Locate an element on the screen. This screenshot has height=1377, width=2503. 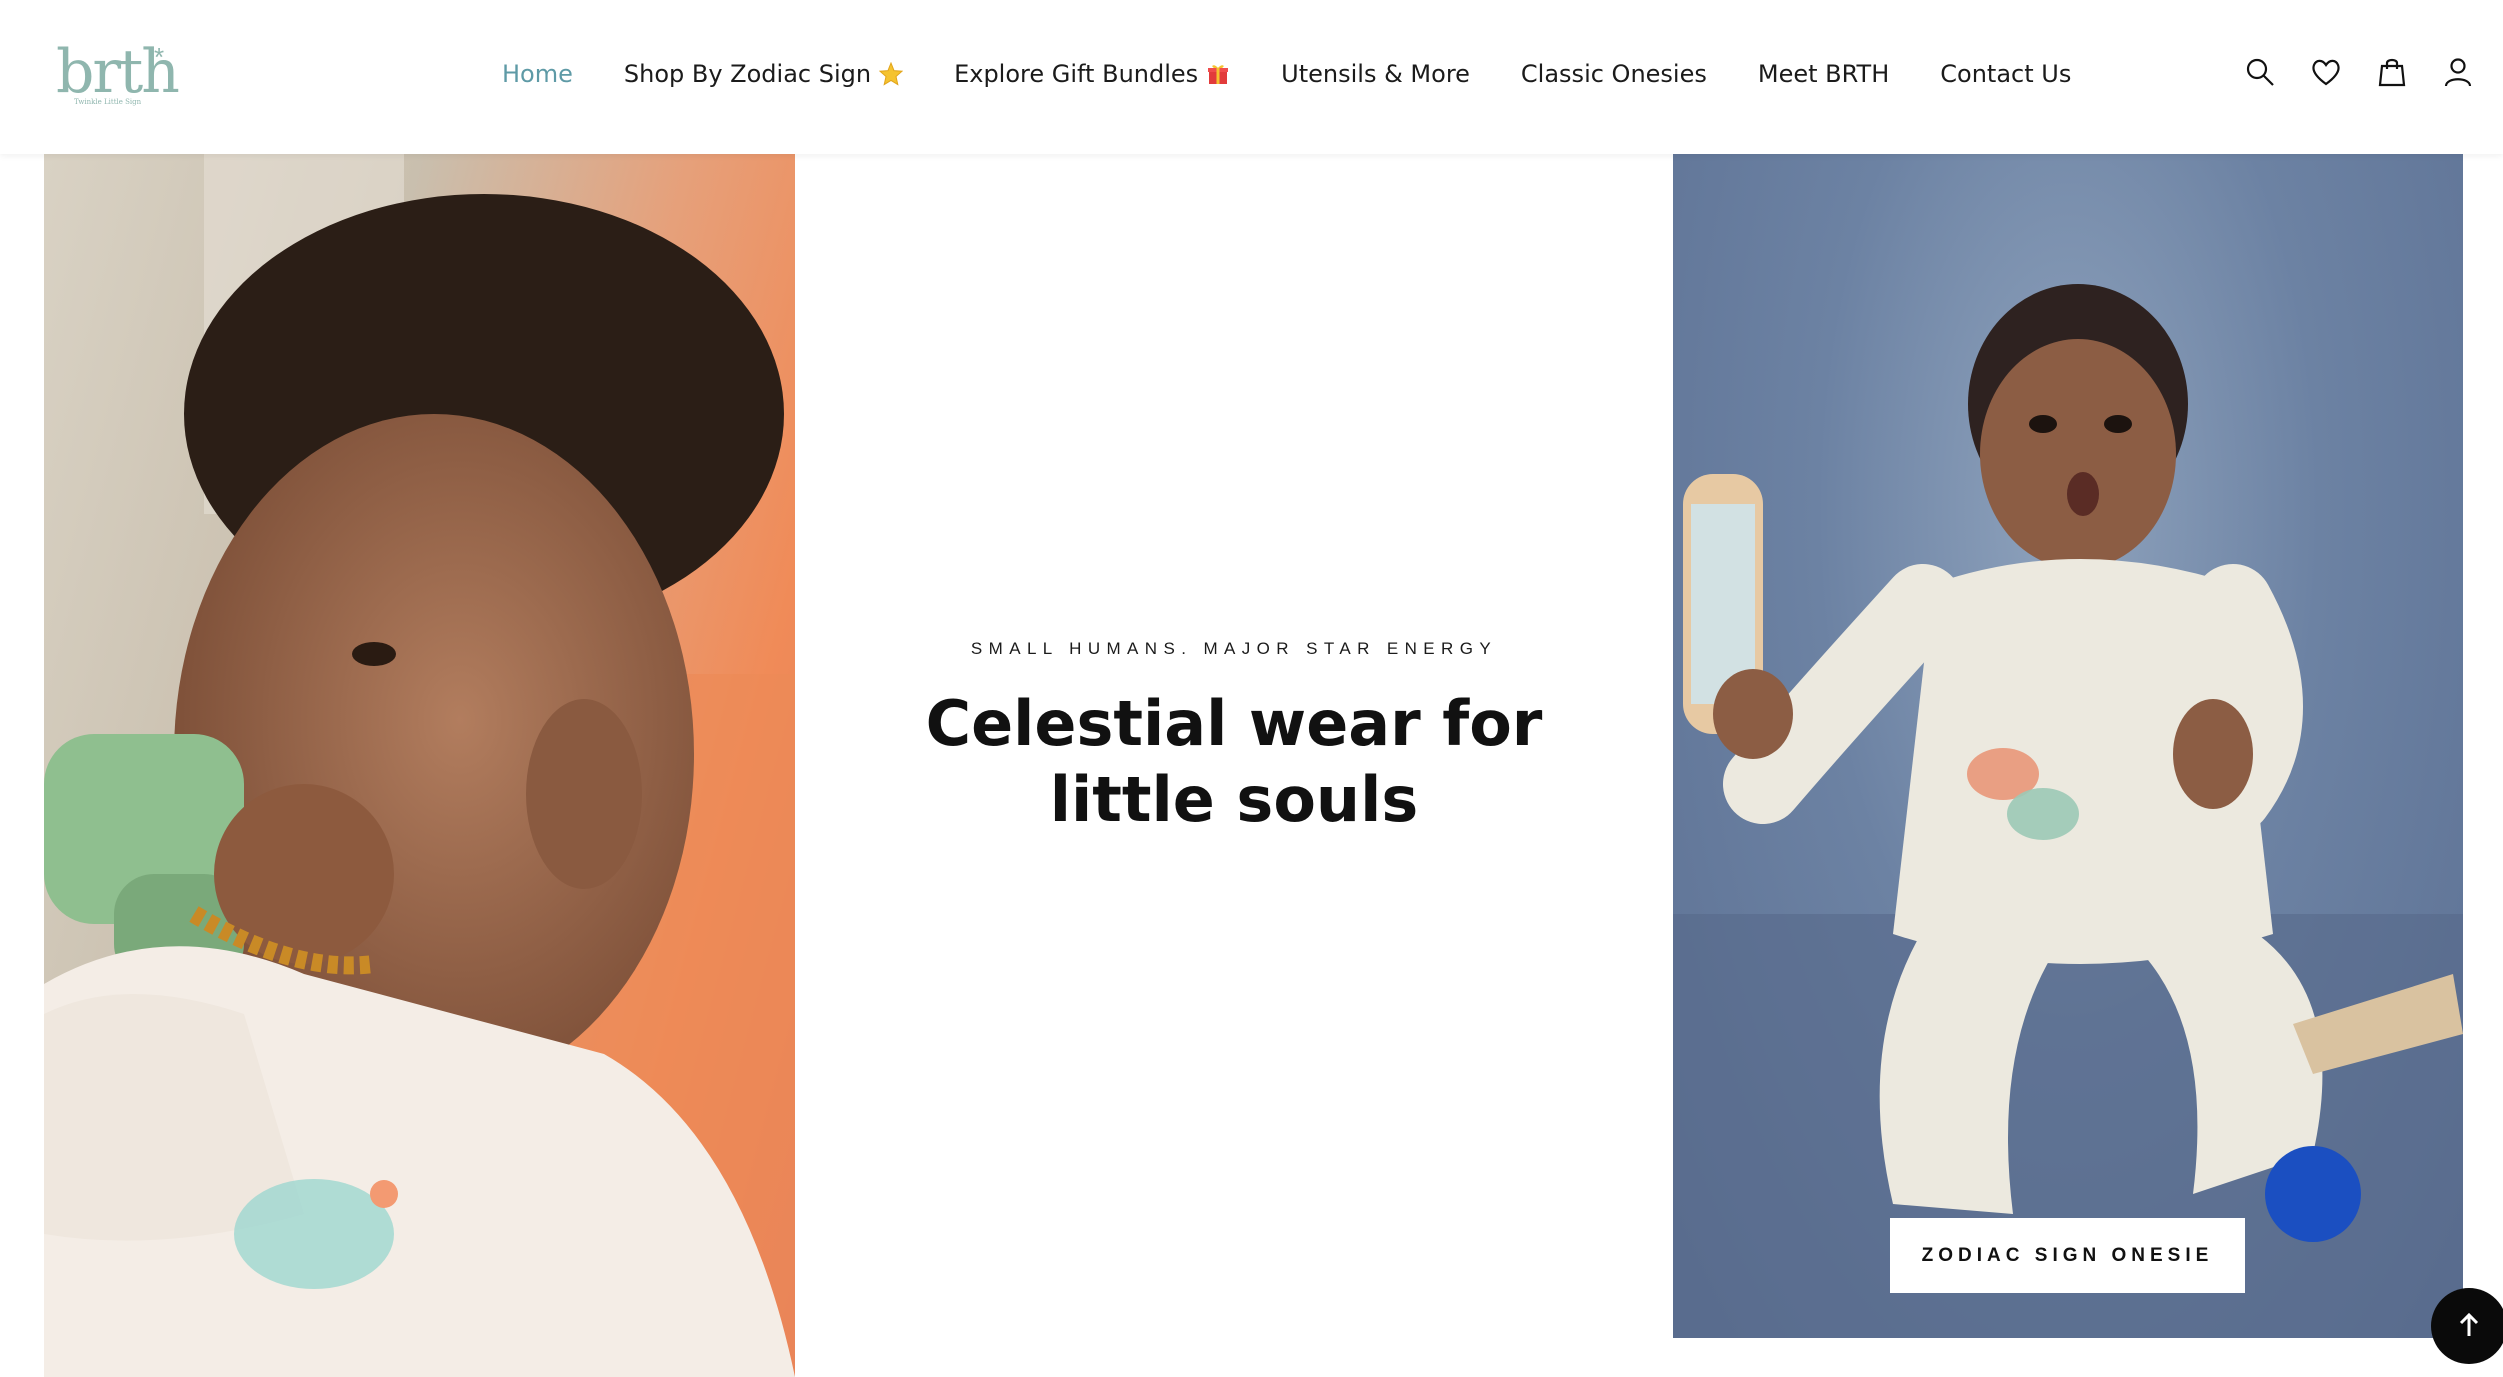
search-icon is located at coordinates (2260, 72).